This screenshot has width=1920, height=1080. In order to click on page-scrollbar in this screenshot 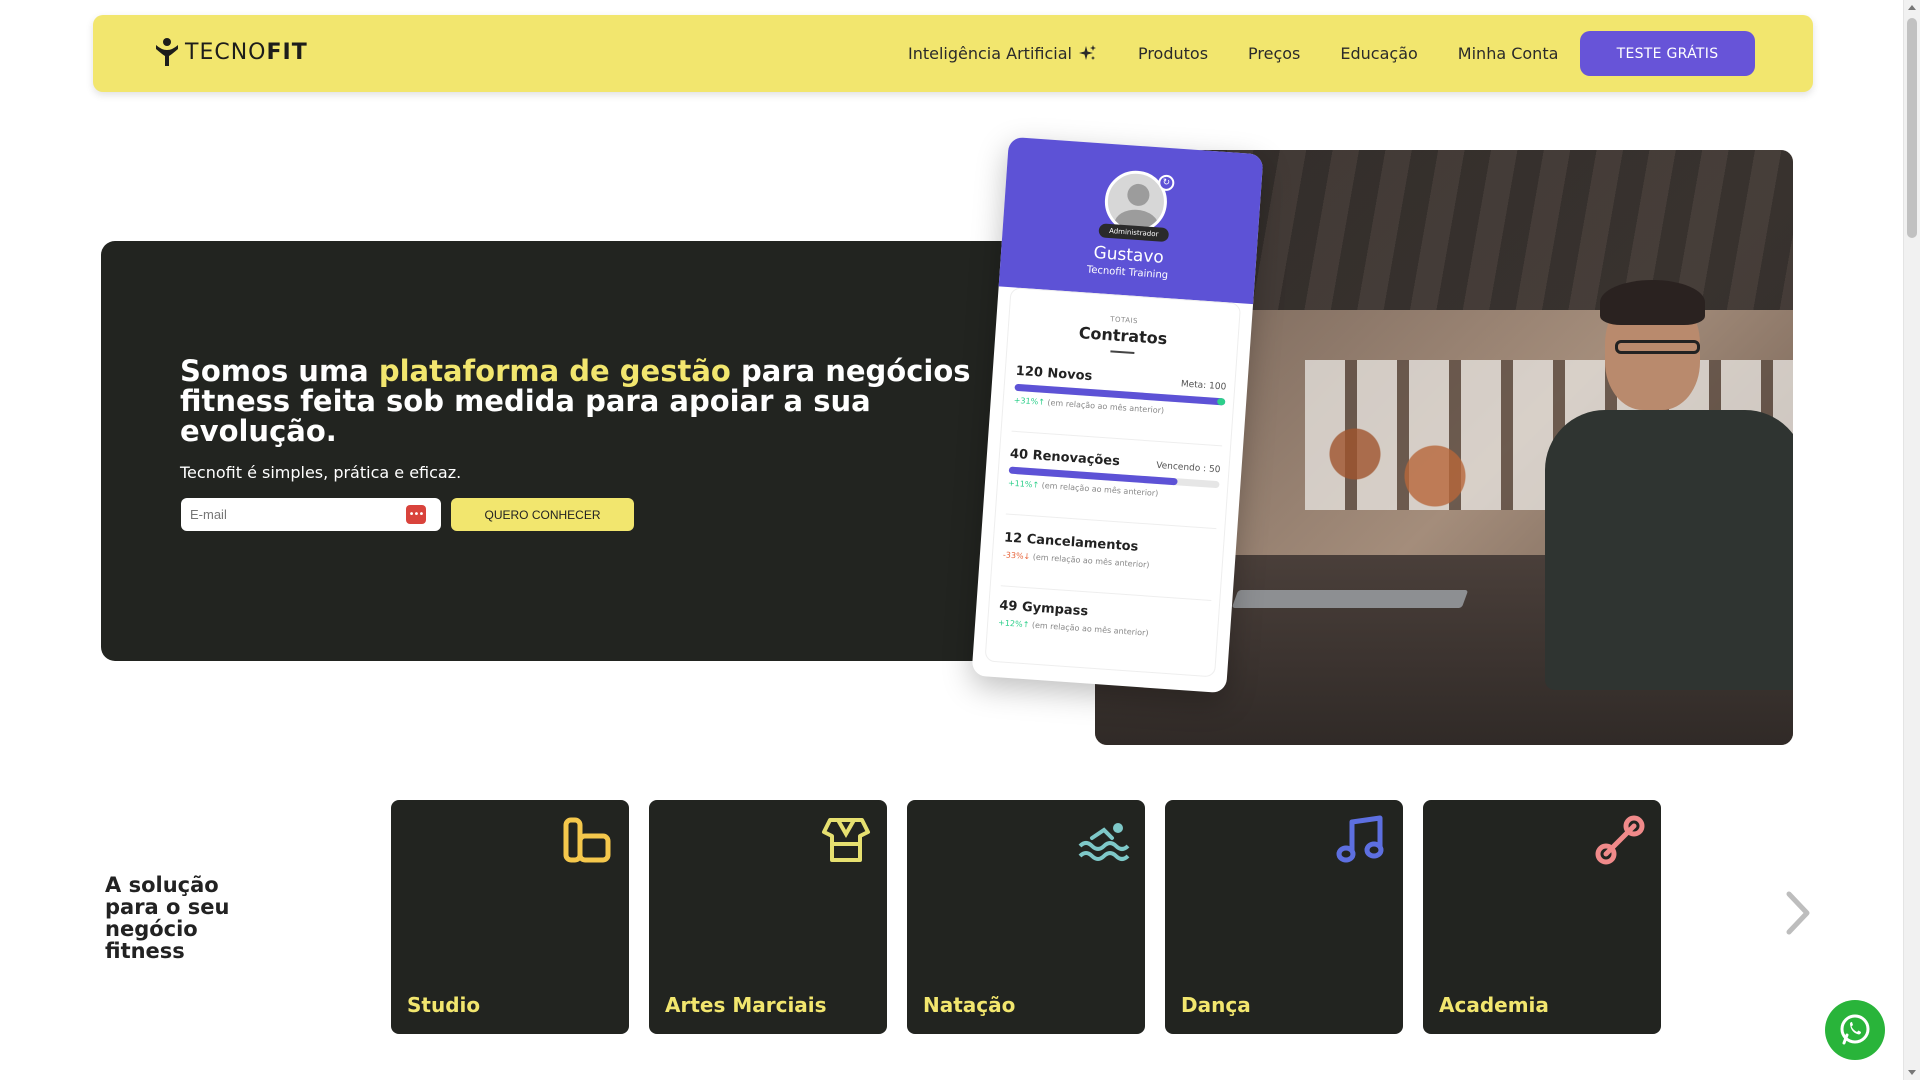, I will do `click(1911, 540)`.